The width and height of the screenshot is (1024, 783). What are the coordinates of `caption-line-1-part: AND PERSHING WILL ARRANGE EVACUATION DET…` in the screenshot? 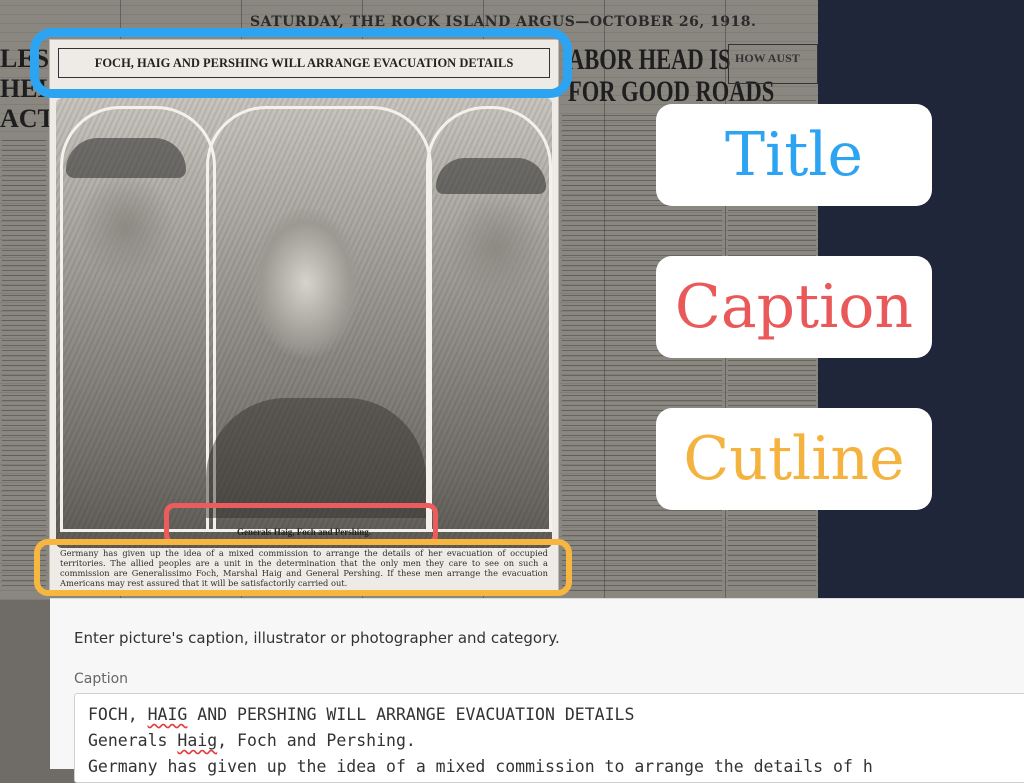 It's located at (411, 714).